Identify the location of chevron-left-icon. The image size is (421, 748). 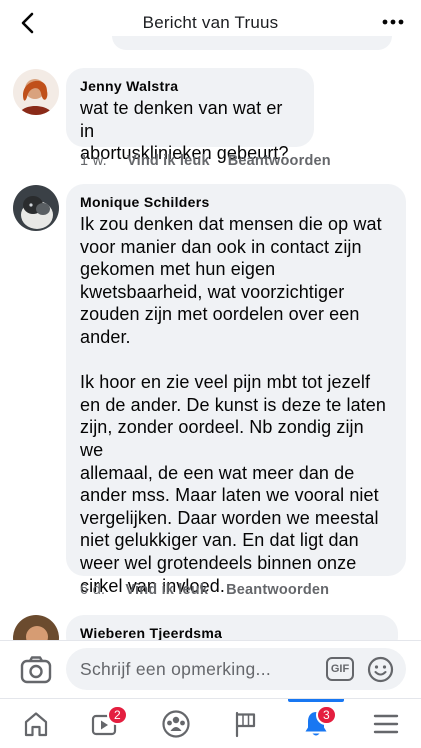
(27, 23).